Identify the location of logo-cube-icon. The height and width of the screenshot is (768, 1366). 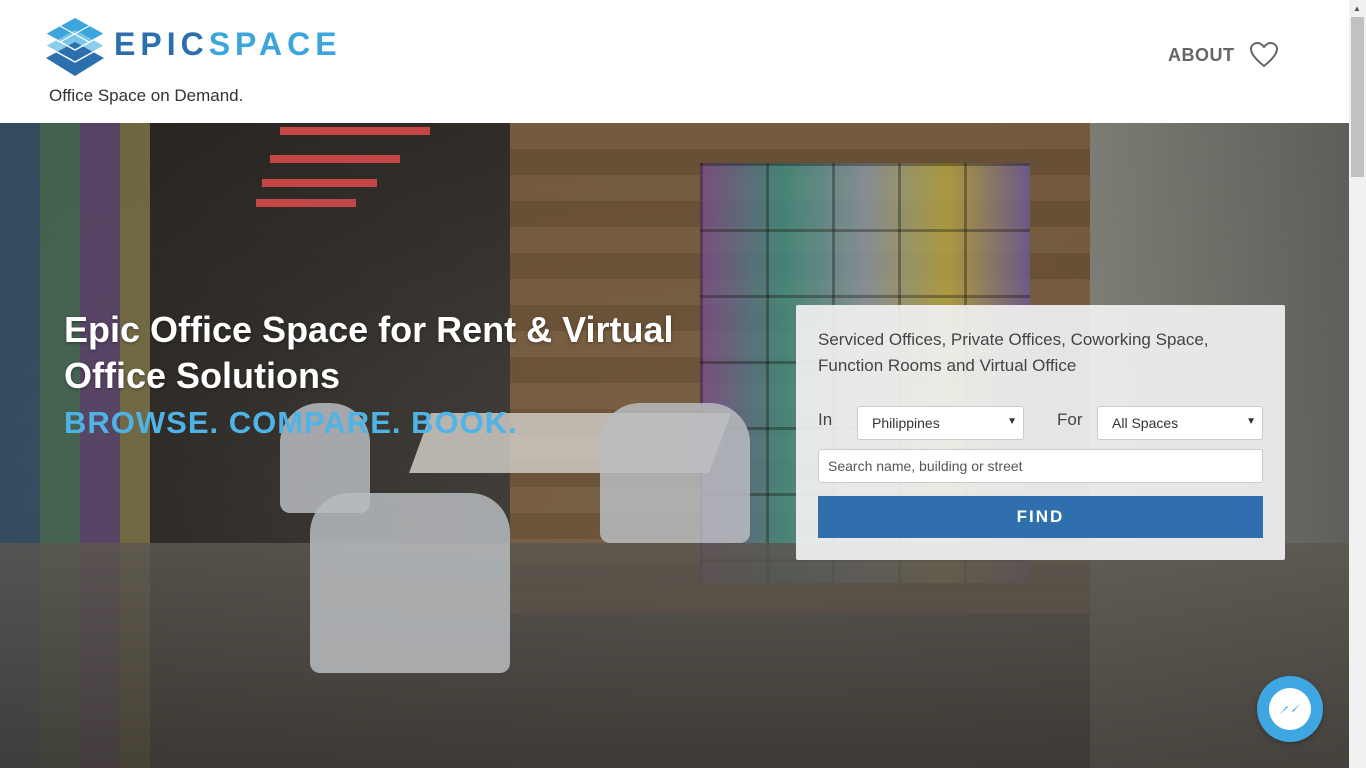
(75, 47).